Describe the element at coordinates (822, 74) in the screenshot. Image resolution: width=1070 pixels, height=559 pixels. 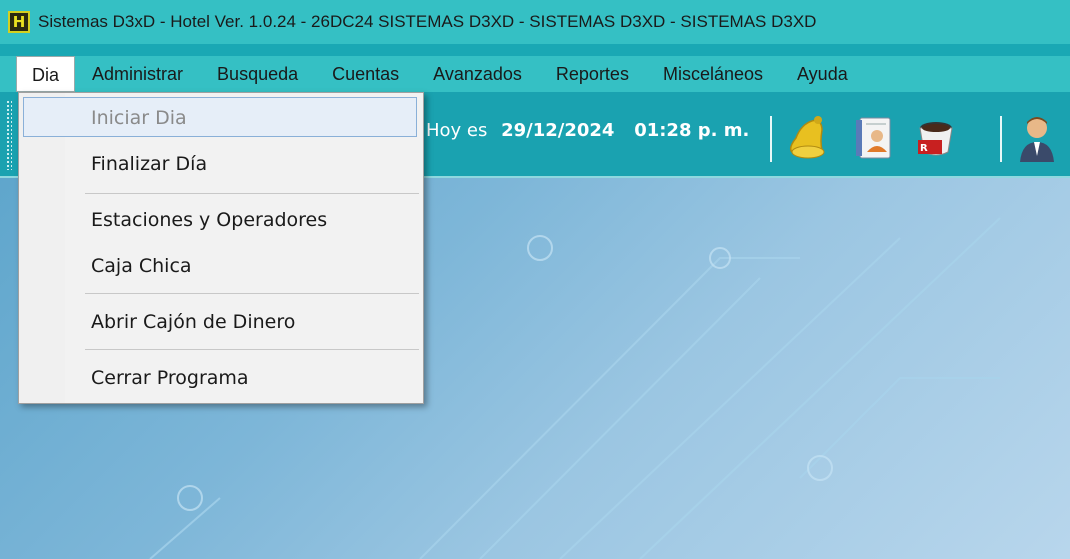
I see `menu-ayuda: Ayuda` at that location.